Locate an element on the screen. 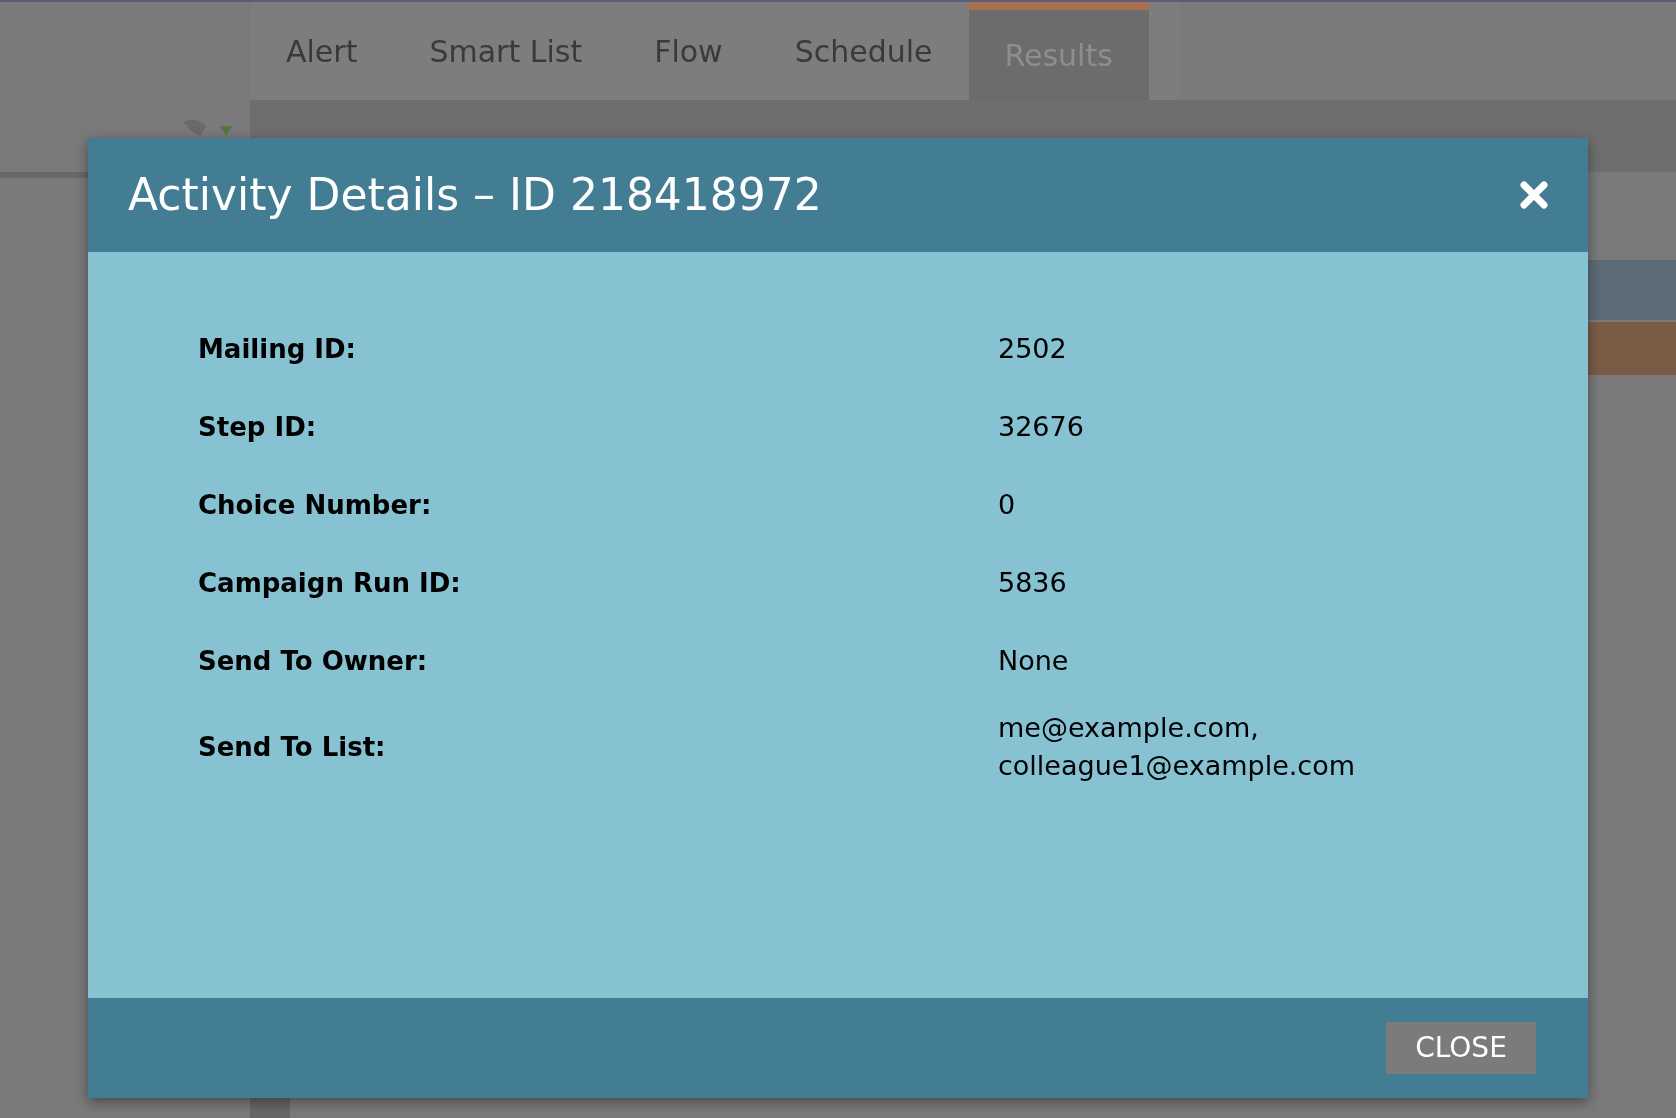 This screenshot has width=1676, height=1118. close-button: CLOSE is located at coordinates (1461, 1048).